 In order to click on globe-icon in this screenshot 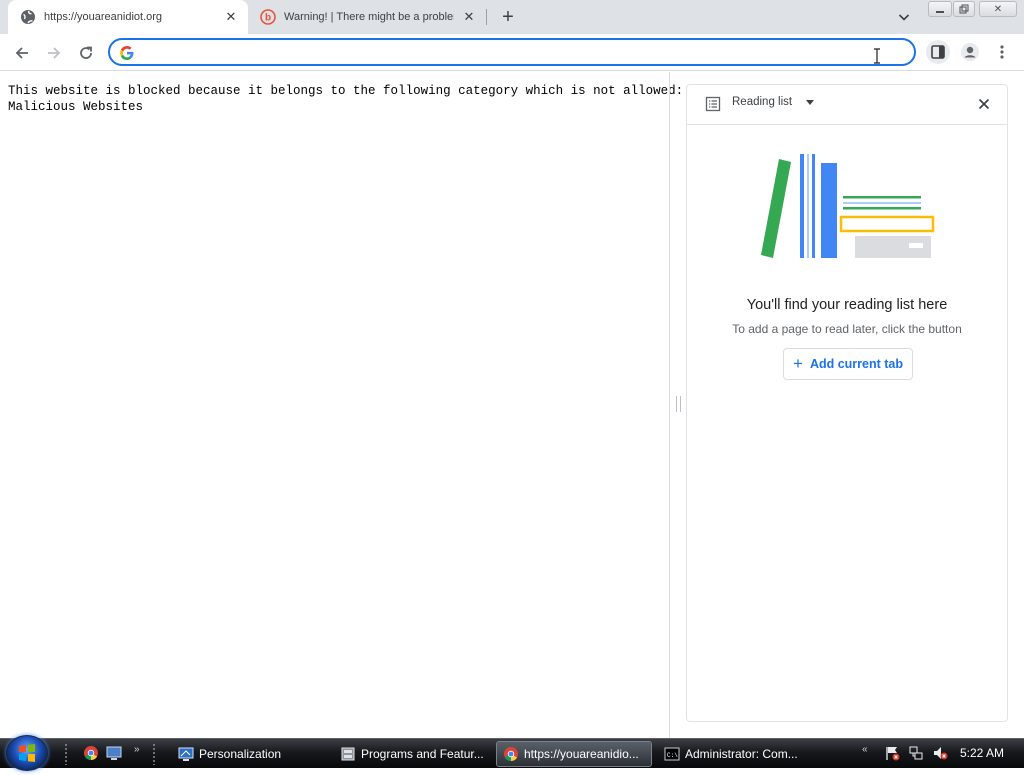, I will do `click(28, 17)`.